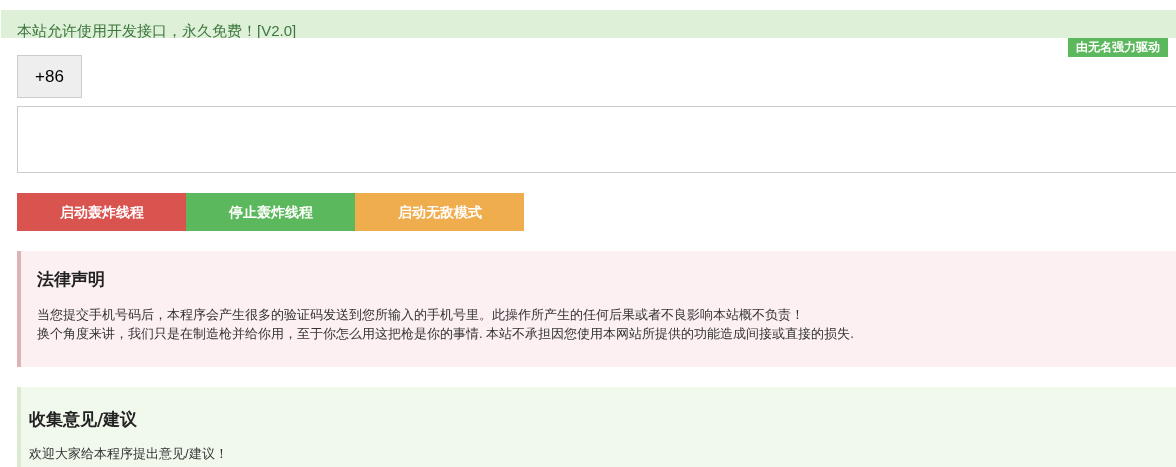 This screenshot has height=467, width=1176. Describe the element at coordinates (71, 279) in the screenshot. I see `notice-title: 法律声明` at that location.